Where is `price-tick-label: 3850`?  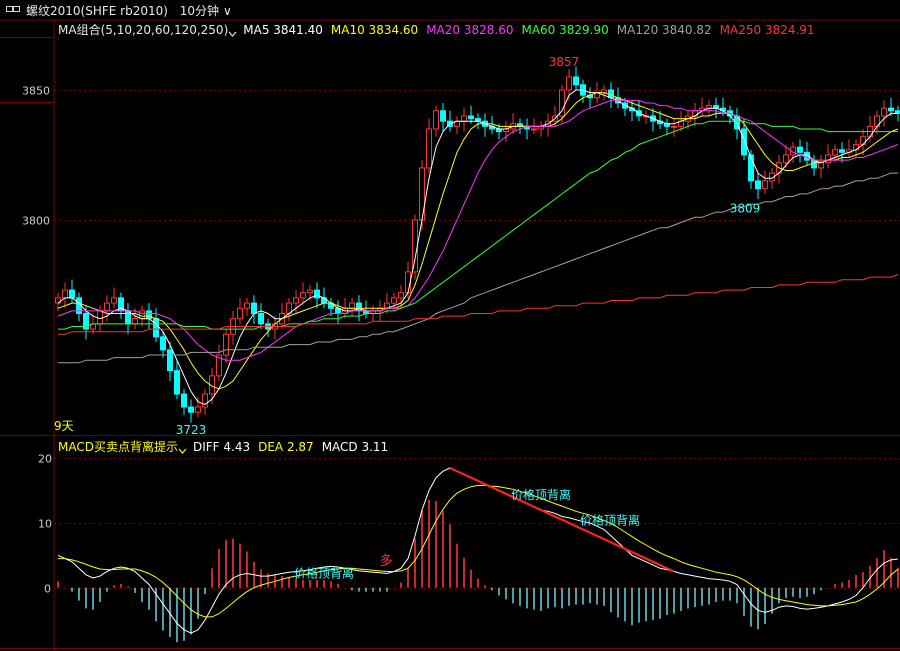
price-tick-label: 3850 is located at coordinates (36, 91).